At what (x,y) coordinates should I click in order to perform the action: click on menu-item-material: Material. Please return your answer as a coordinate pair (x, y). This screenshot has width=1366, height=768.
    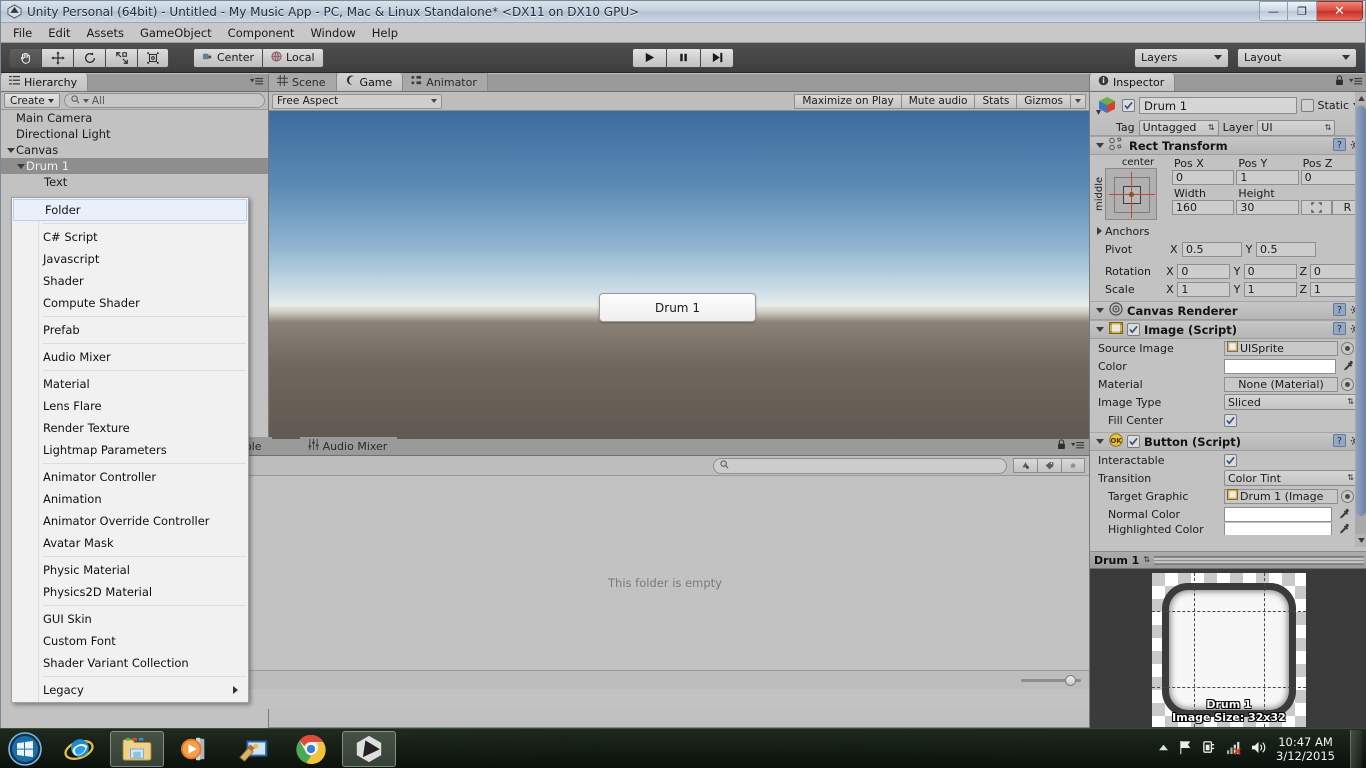
    Looking at the image, I should click on (130, 384).